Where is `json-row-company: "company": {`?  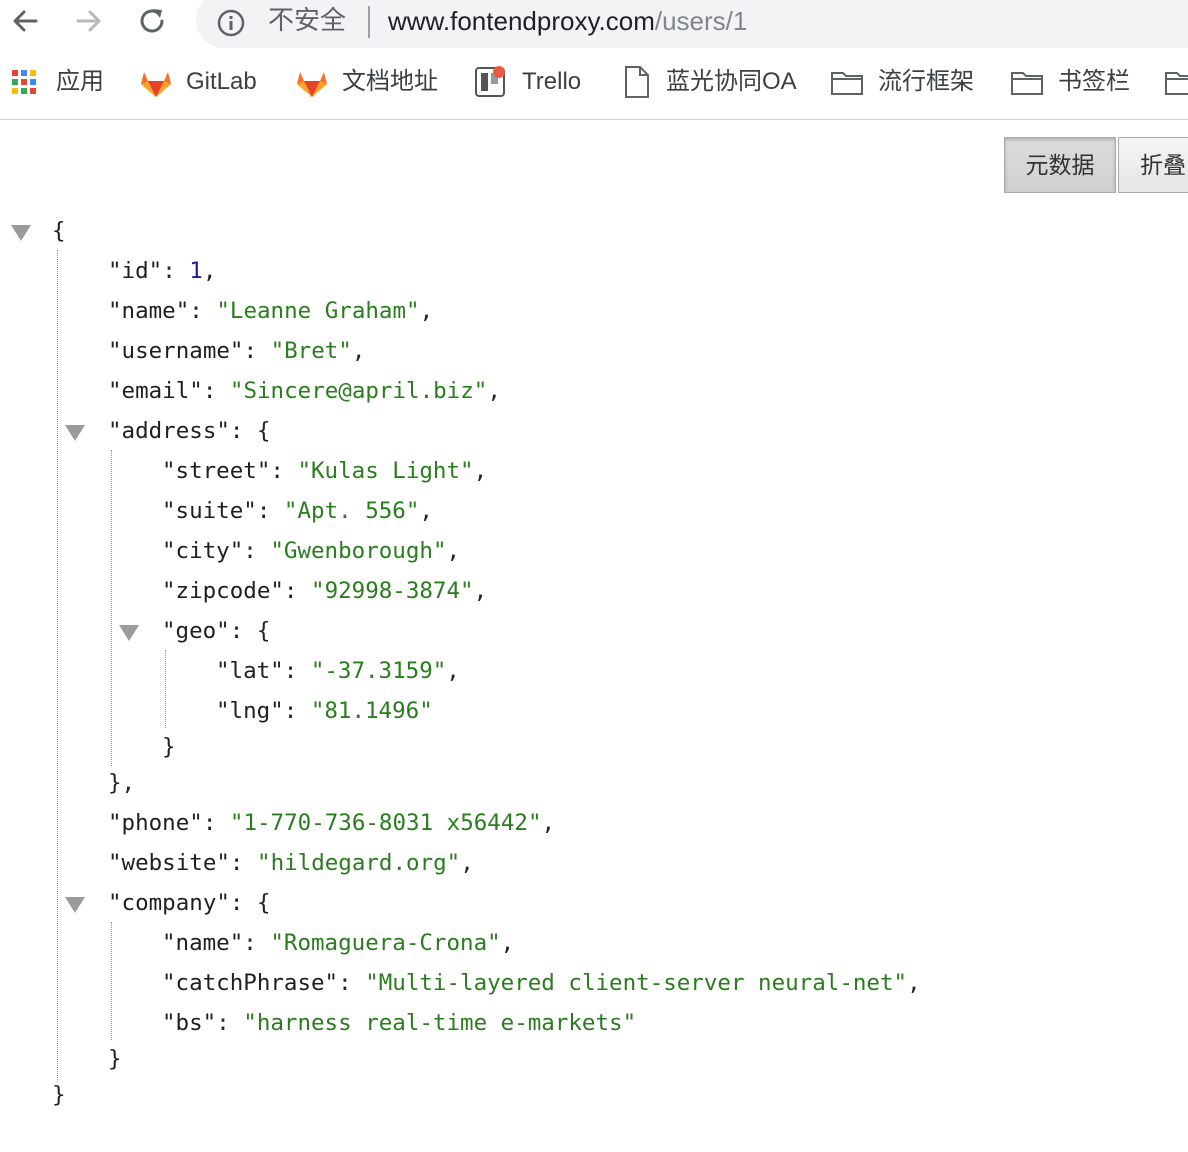 json-row-company: "company": { is located at coordinates (189, 903).